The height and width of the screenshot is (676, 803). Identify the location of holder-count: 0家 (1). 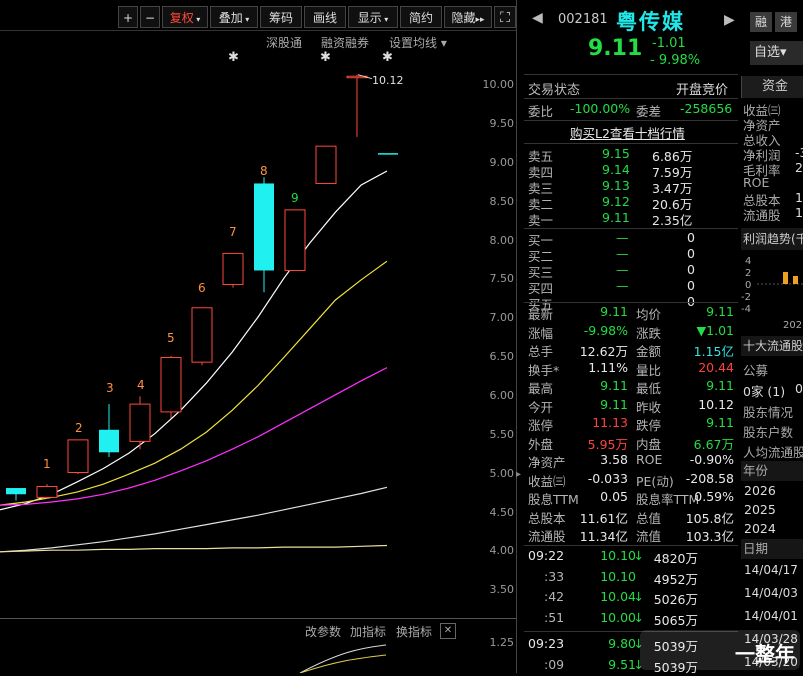
(764, 391).